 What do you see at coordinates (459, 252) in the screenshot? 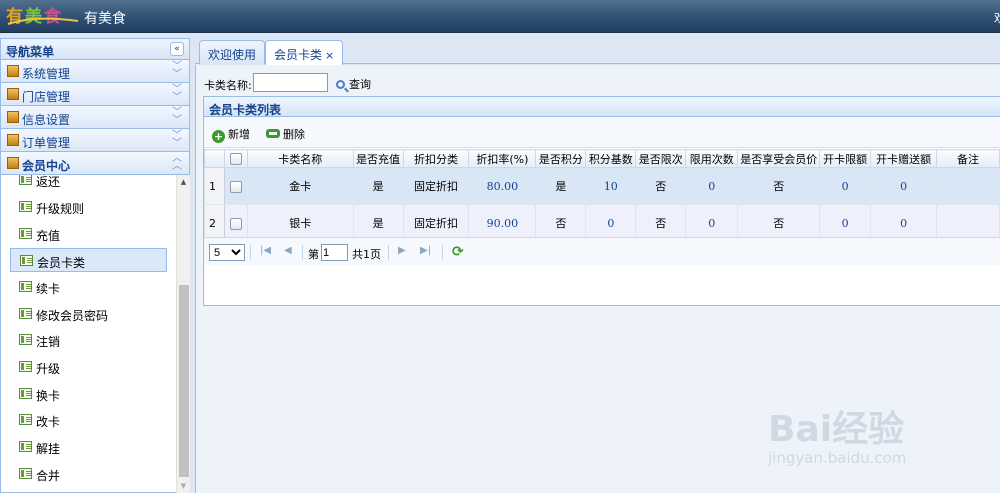
I see `refresh-icon: ⟳` at bounding box center [459, 252].